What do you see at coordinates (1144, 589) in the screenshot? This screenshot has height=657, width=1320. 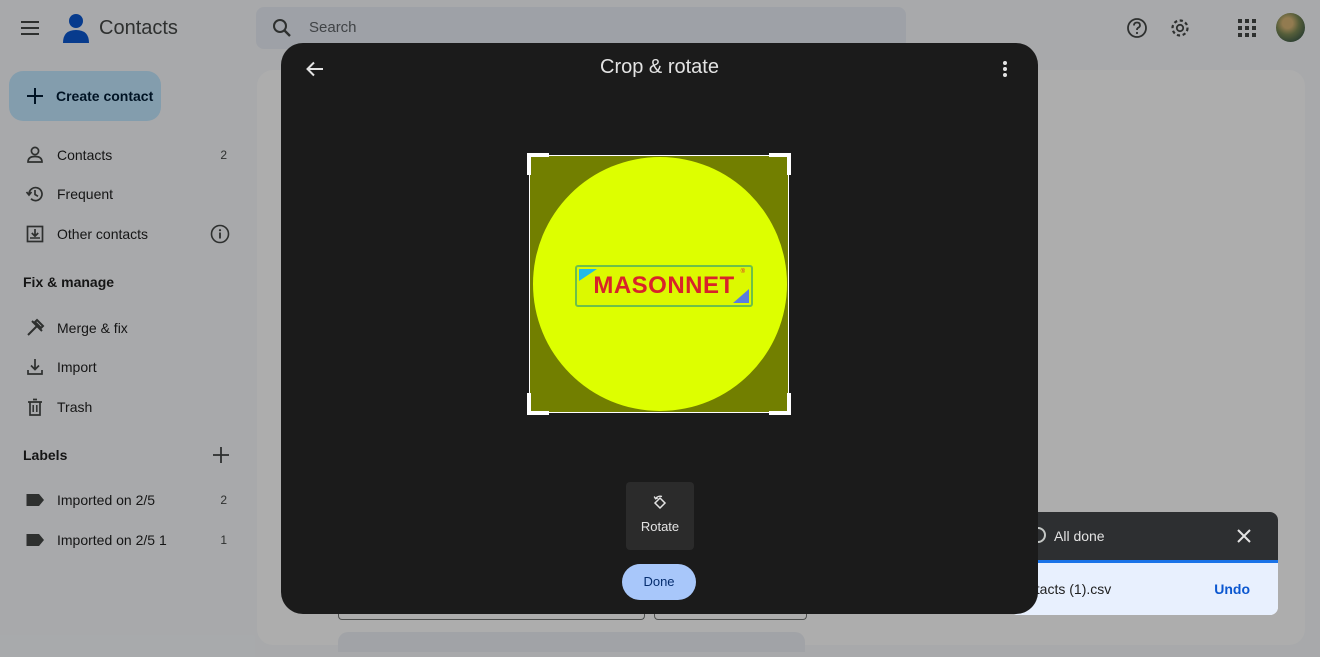 I see `snackbar-body: ntacts (1).csv Undo` at bounding box center [1144, 589].